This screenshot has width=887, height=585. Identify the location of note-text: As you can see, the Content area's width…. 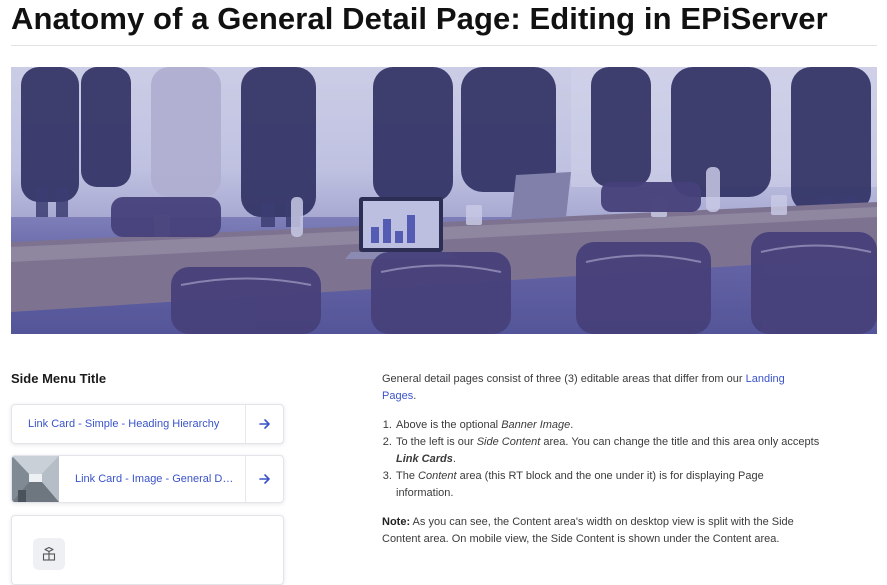
(588, 530).